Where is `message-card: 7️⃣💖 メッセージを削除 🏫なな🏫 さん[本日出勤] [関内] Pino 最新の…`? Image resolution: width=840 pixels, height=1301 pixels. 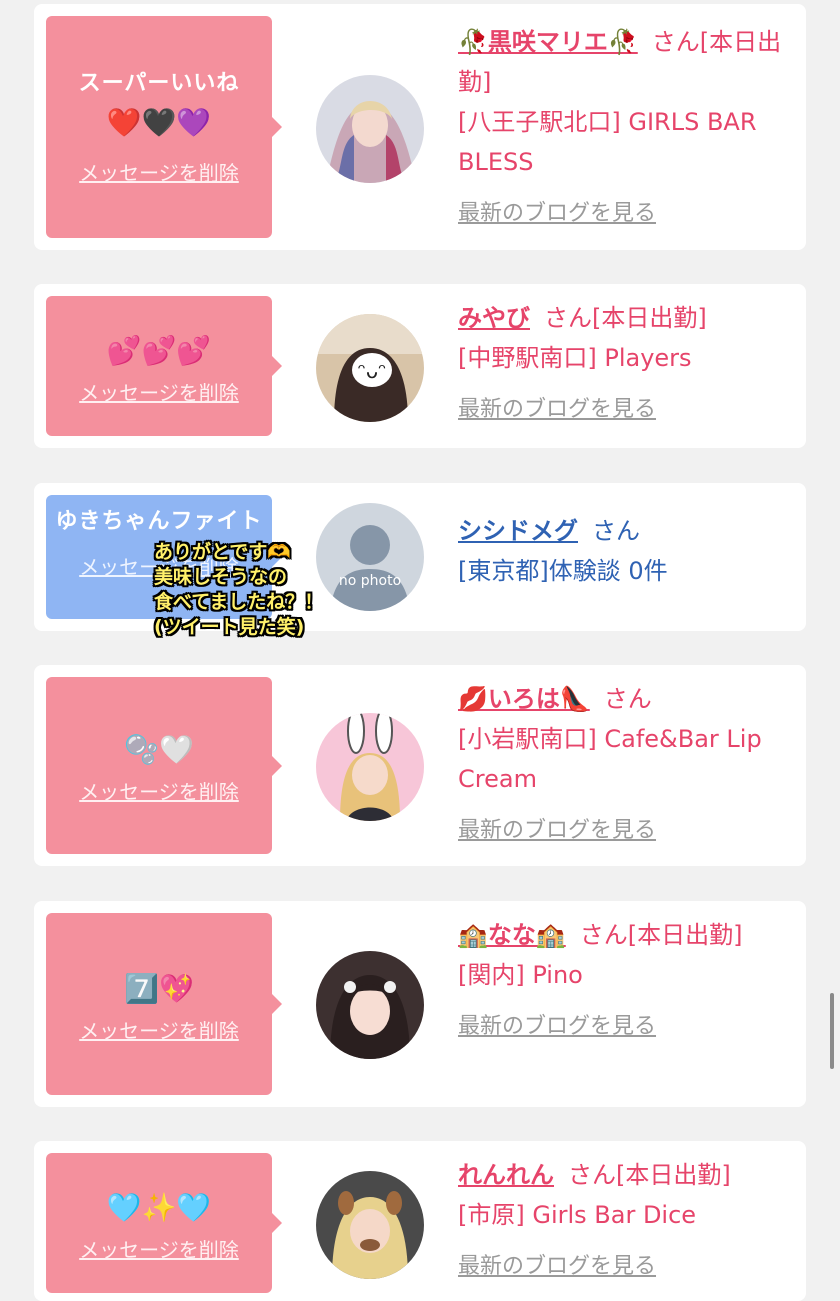
message-card: 7️⃣💖 メッセージを削除 🏫なな🏫 さん[本日出勤] [関内] Pino 最新の… is located at coordinates (420, 1004).